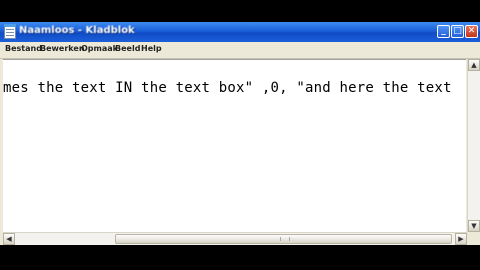 The image size is (480, 270). I want to click on menu-bestand: Bestand, so click(23, 48).